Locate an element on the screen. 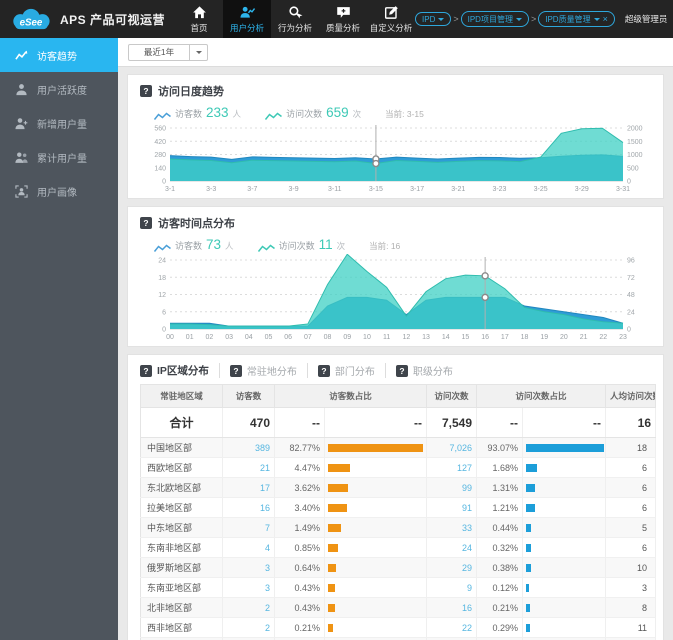 This screenshot has height=640, width=673. svg-text: 3-15 is located at coordinates (376, 189).